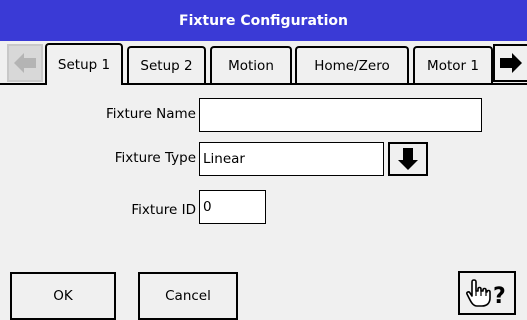 This screenshot has height=320, width=527. I want to click on tab-label: Motor 1, so click(453, 66).